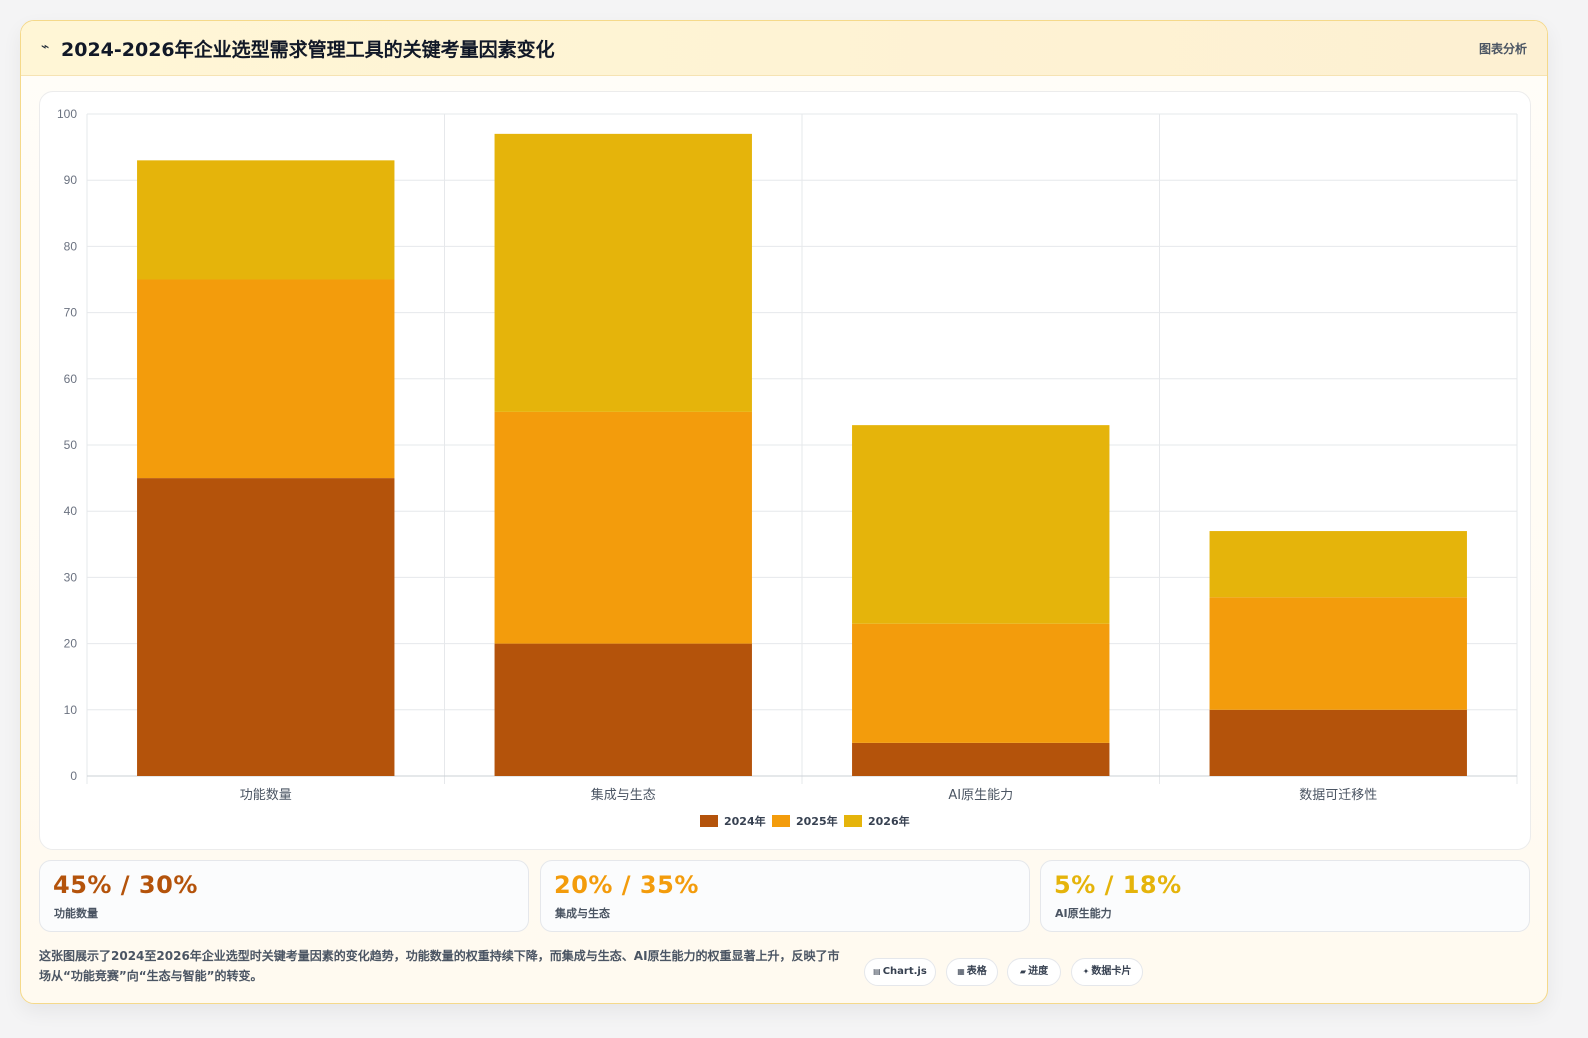 The width and height of the screenshot is (1588, 1038). I want to click on x-tick-label: 数据可迁移性, so click(1338, 795).